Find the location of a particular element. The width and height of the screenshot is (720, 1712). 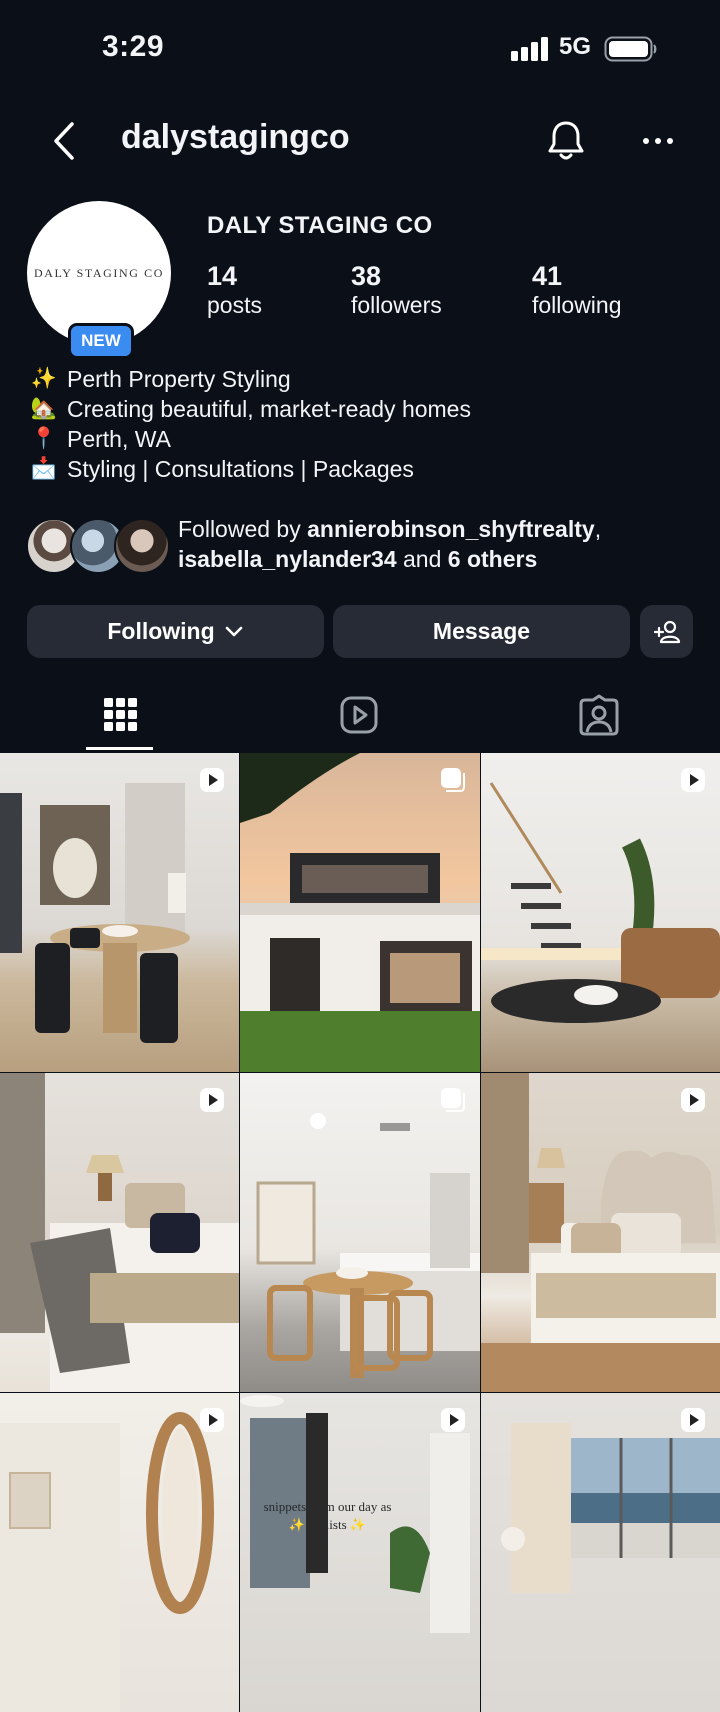

bio-line: 🏡 Creating beautiful, market-ready homes is located at coordinates (250, 409).